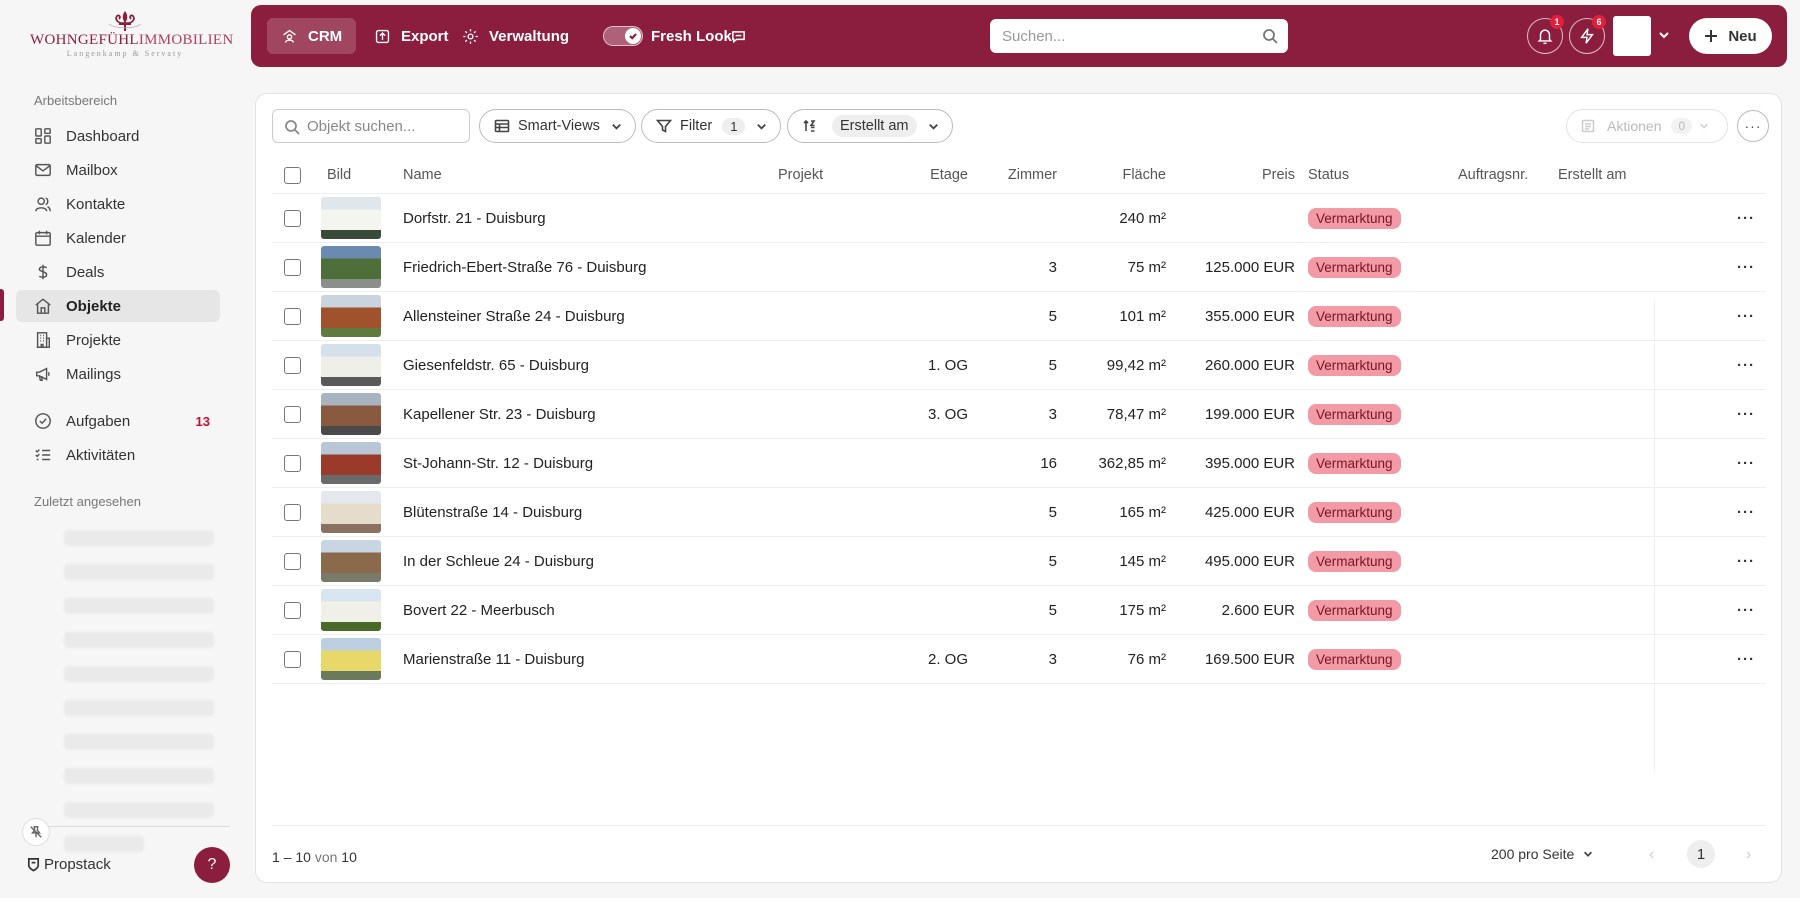 This screenshot has width=1800, height=898. Describe the element at coordinates (499, 414) in the screenshot. I see `property-name: Kapellener Str. 23 - Duisburg` at that location.